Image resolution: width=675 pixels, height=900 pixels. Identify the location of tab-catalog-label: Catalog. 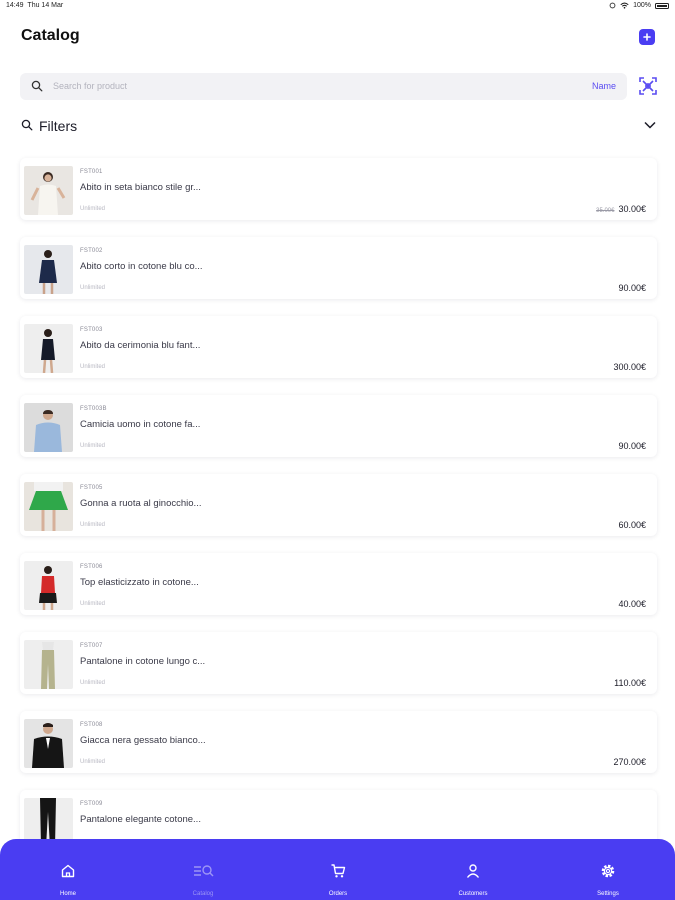
(203, 894).